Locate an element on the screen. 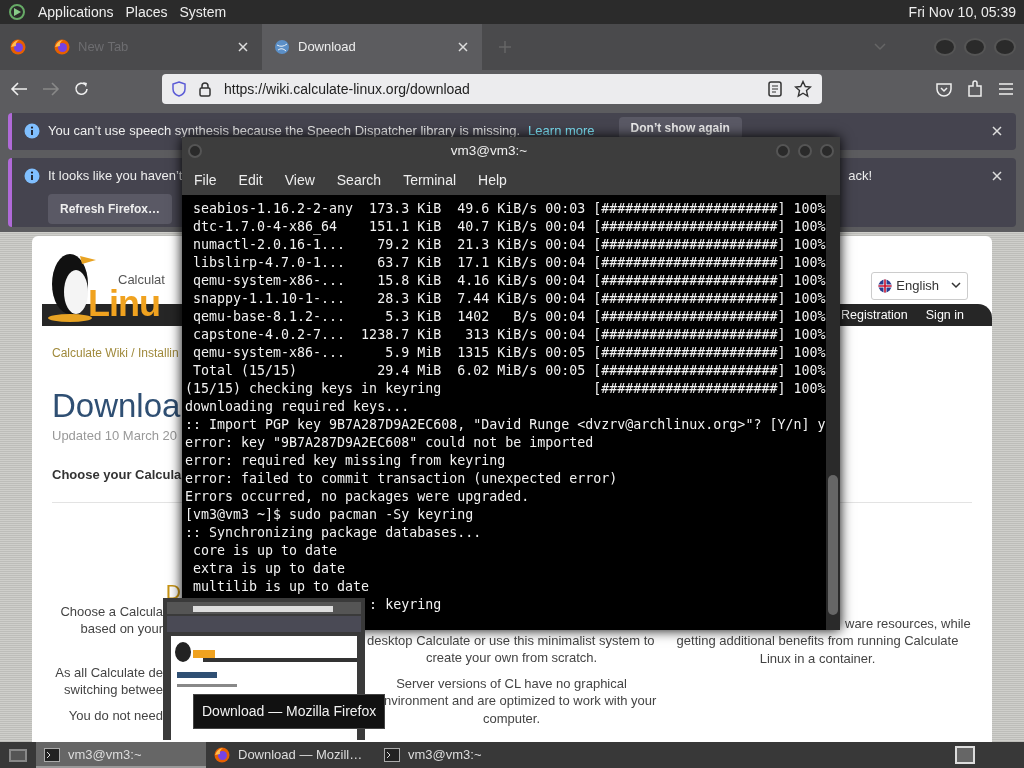 This screenshot has height=768, width=1024. scrollbar-thumb is located at coordinates (833, 545).